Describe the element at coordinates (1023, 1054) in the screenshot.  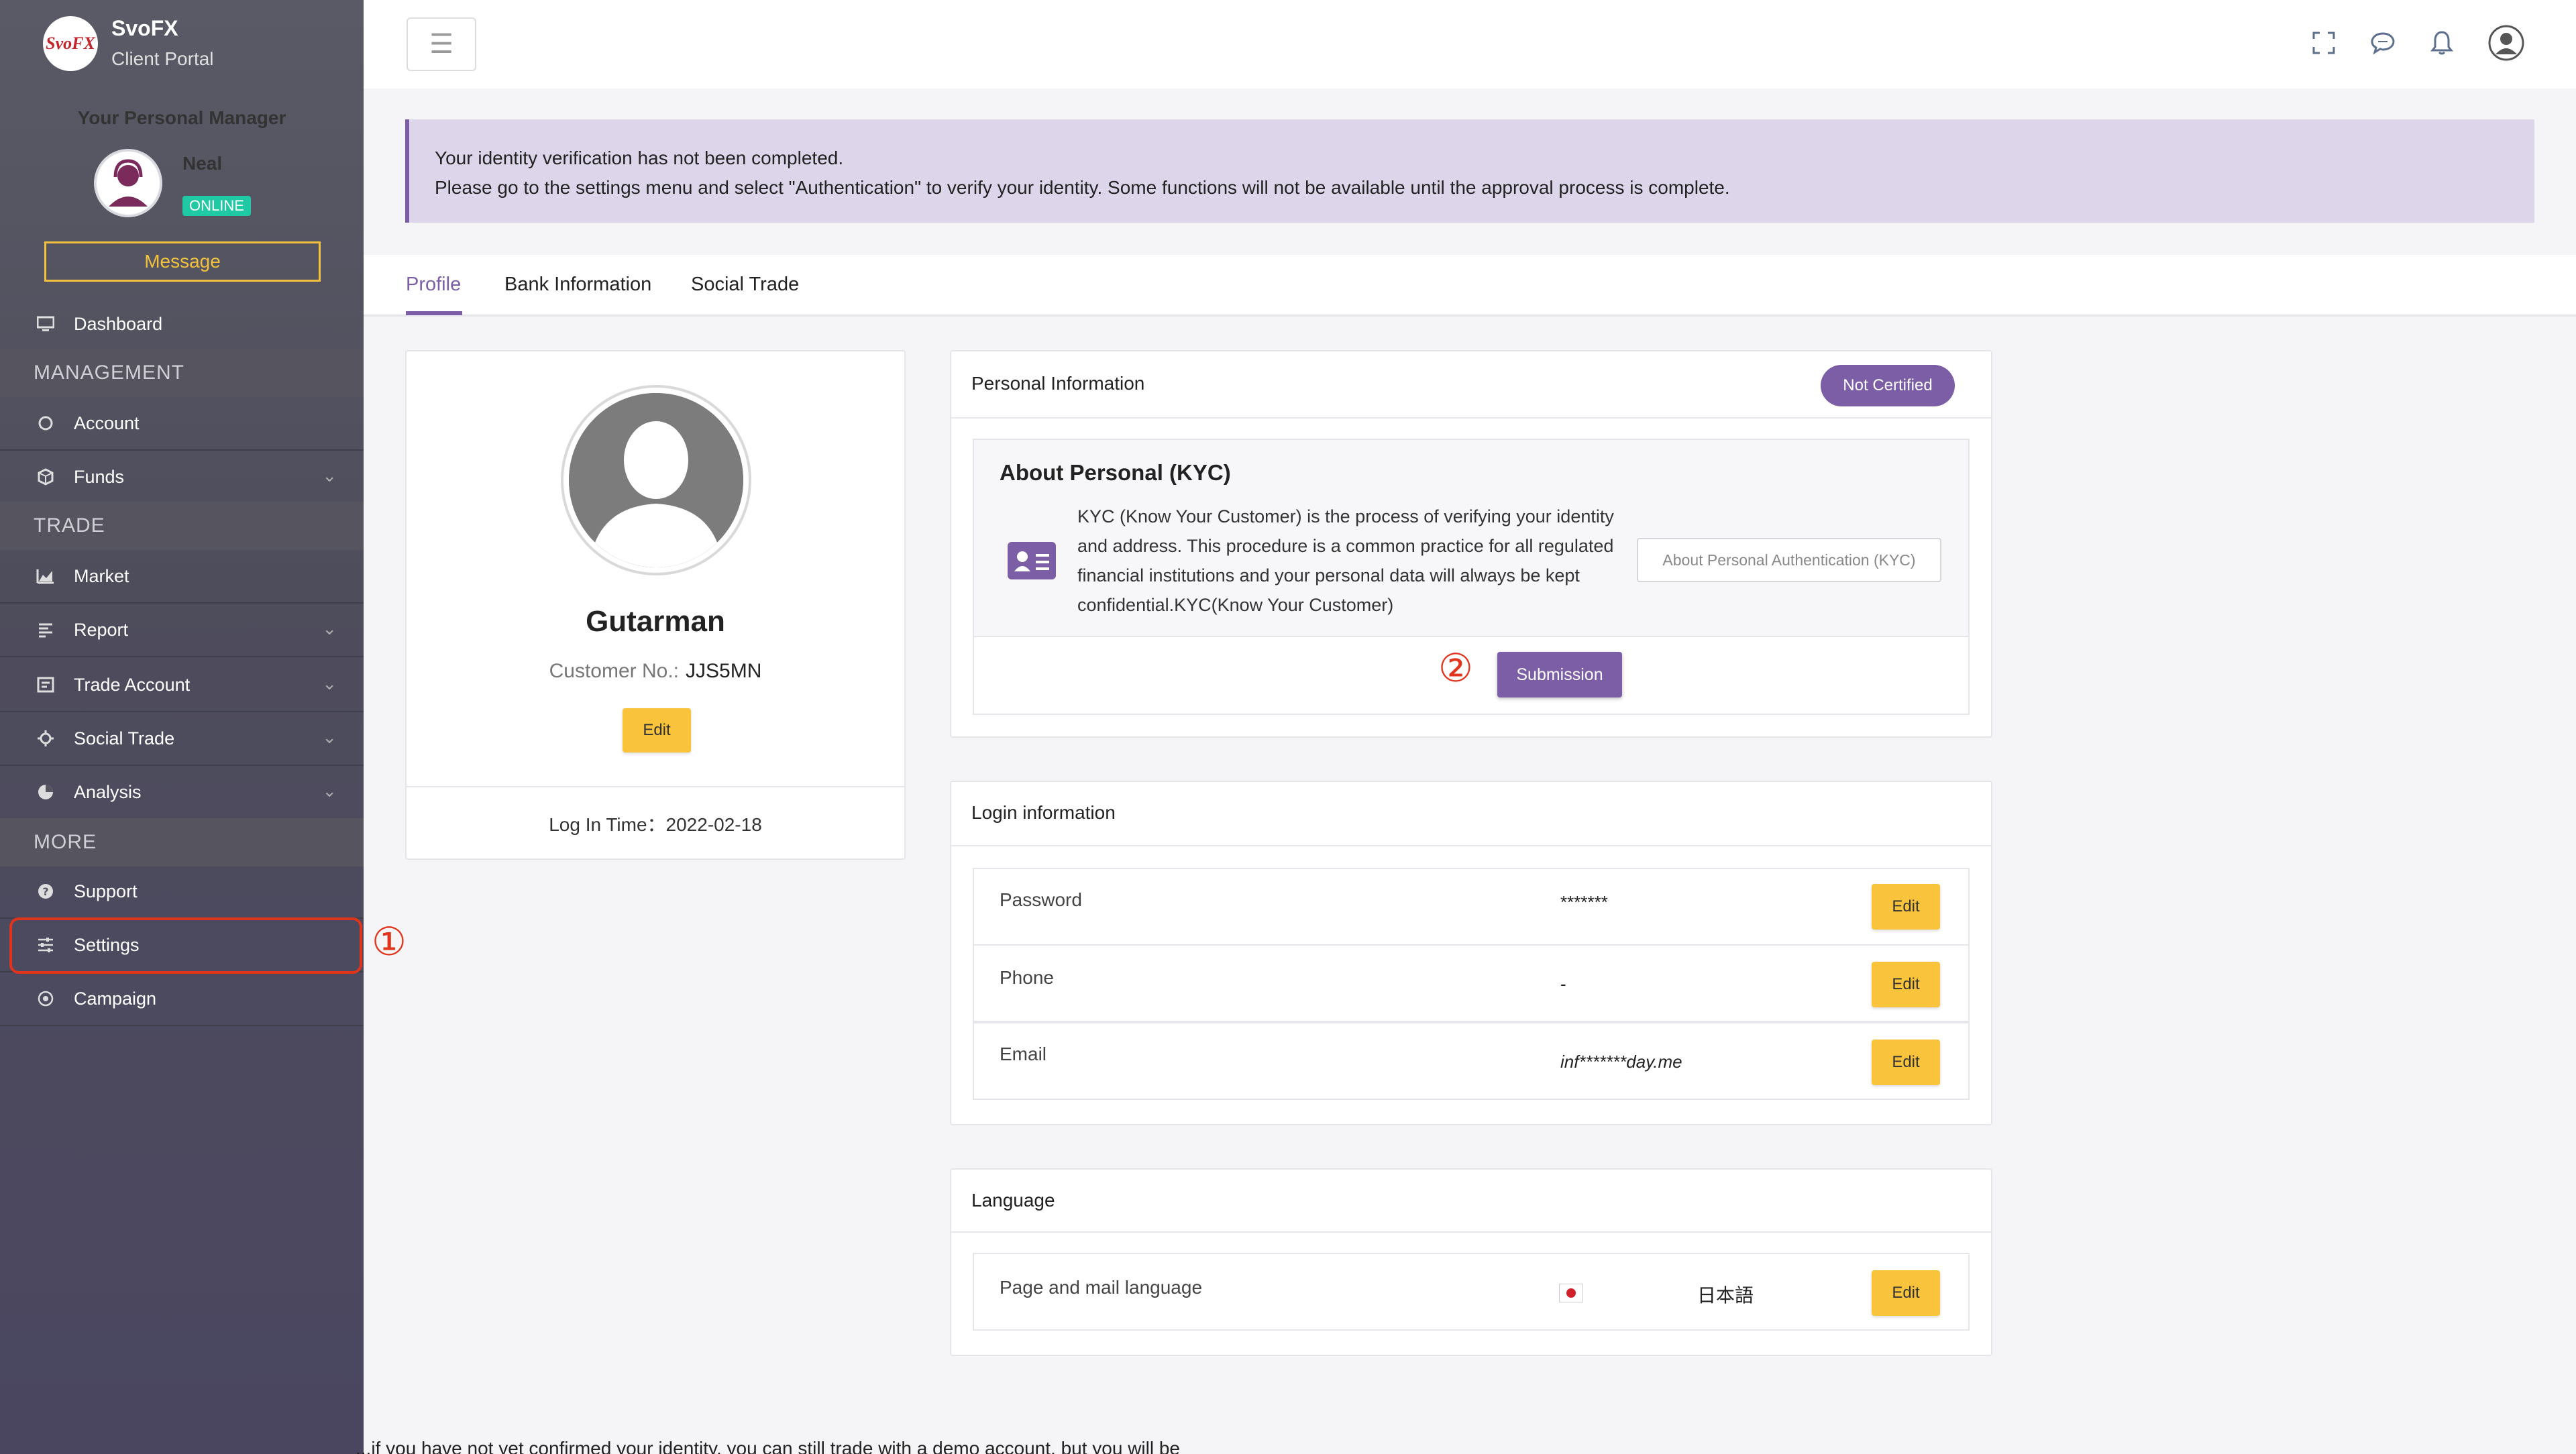
I see `email-label: Email` at that location.